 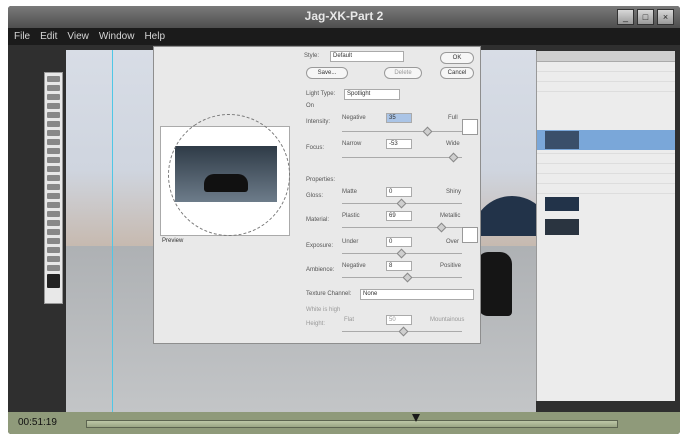 What do you see at coordinates (453, 242) in the screenshot?
I see `exposure-max-label: Over` at bounding box center [453, 242].